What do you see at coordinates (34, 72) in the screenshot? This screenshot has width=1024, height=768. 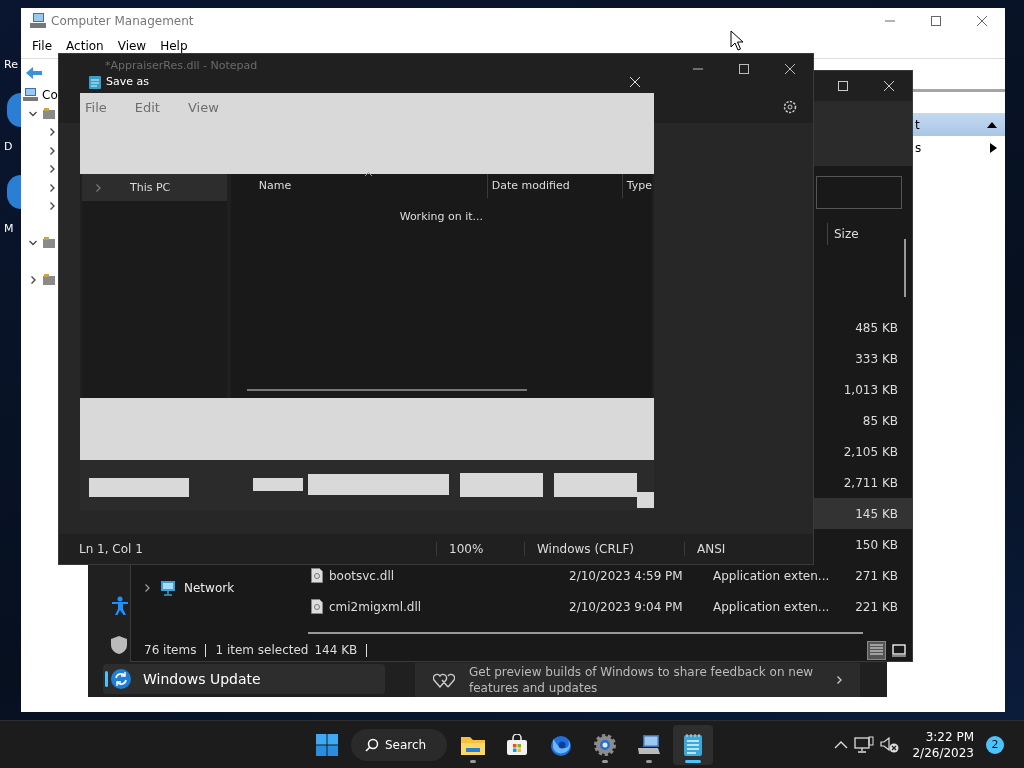 I see `back-arrow-icon` at bounding box center [34, 72].